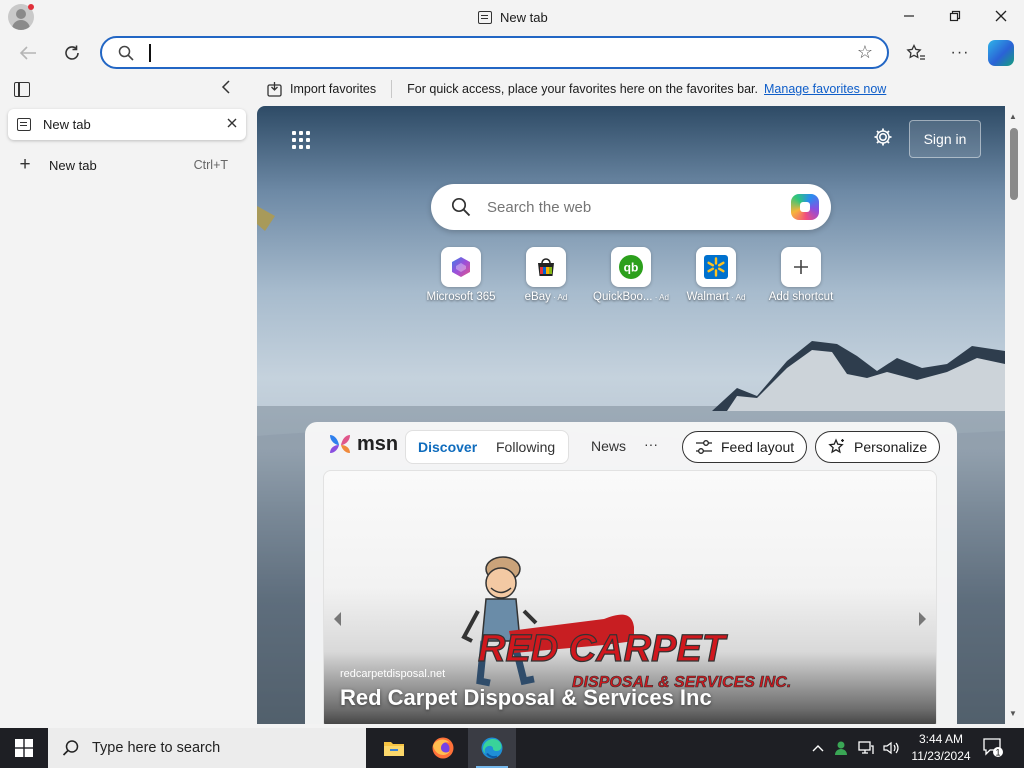 The width and height of the screenshot is (1024, 768). I want to click on web-search-box, so click(631, 207).